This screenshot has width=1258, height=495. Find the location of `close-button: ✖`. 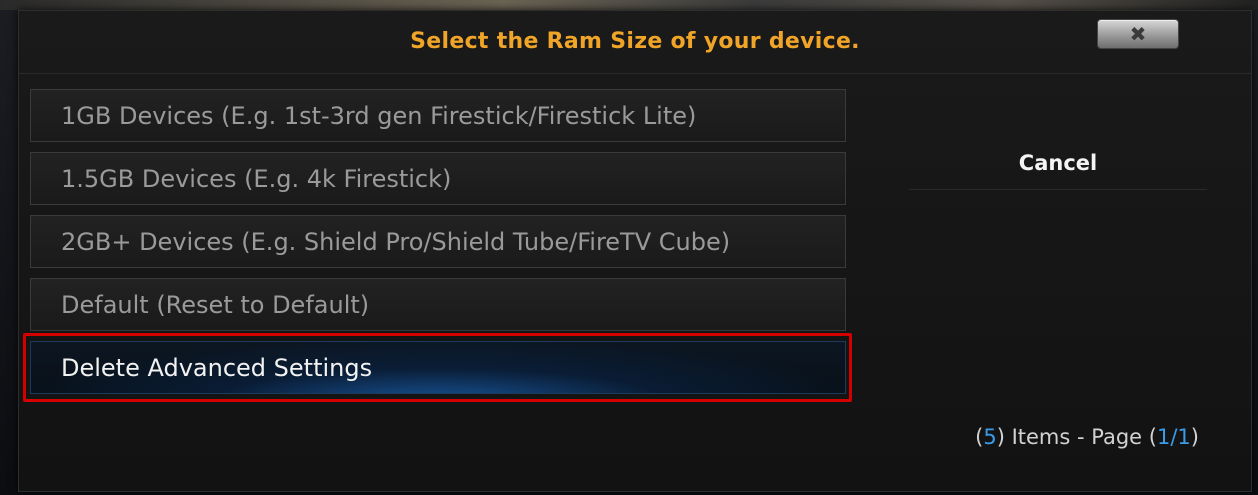

close-button: ✖ is located at coordinates (1138, 34).